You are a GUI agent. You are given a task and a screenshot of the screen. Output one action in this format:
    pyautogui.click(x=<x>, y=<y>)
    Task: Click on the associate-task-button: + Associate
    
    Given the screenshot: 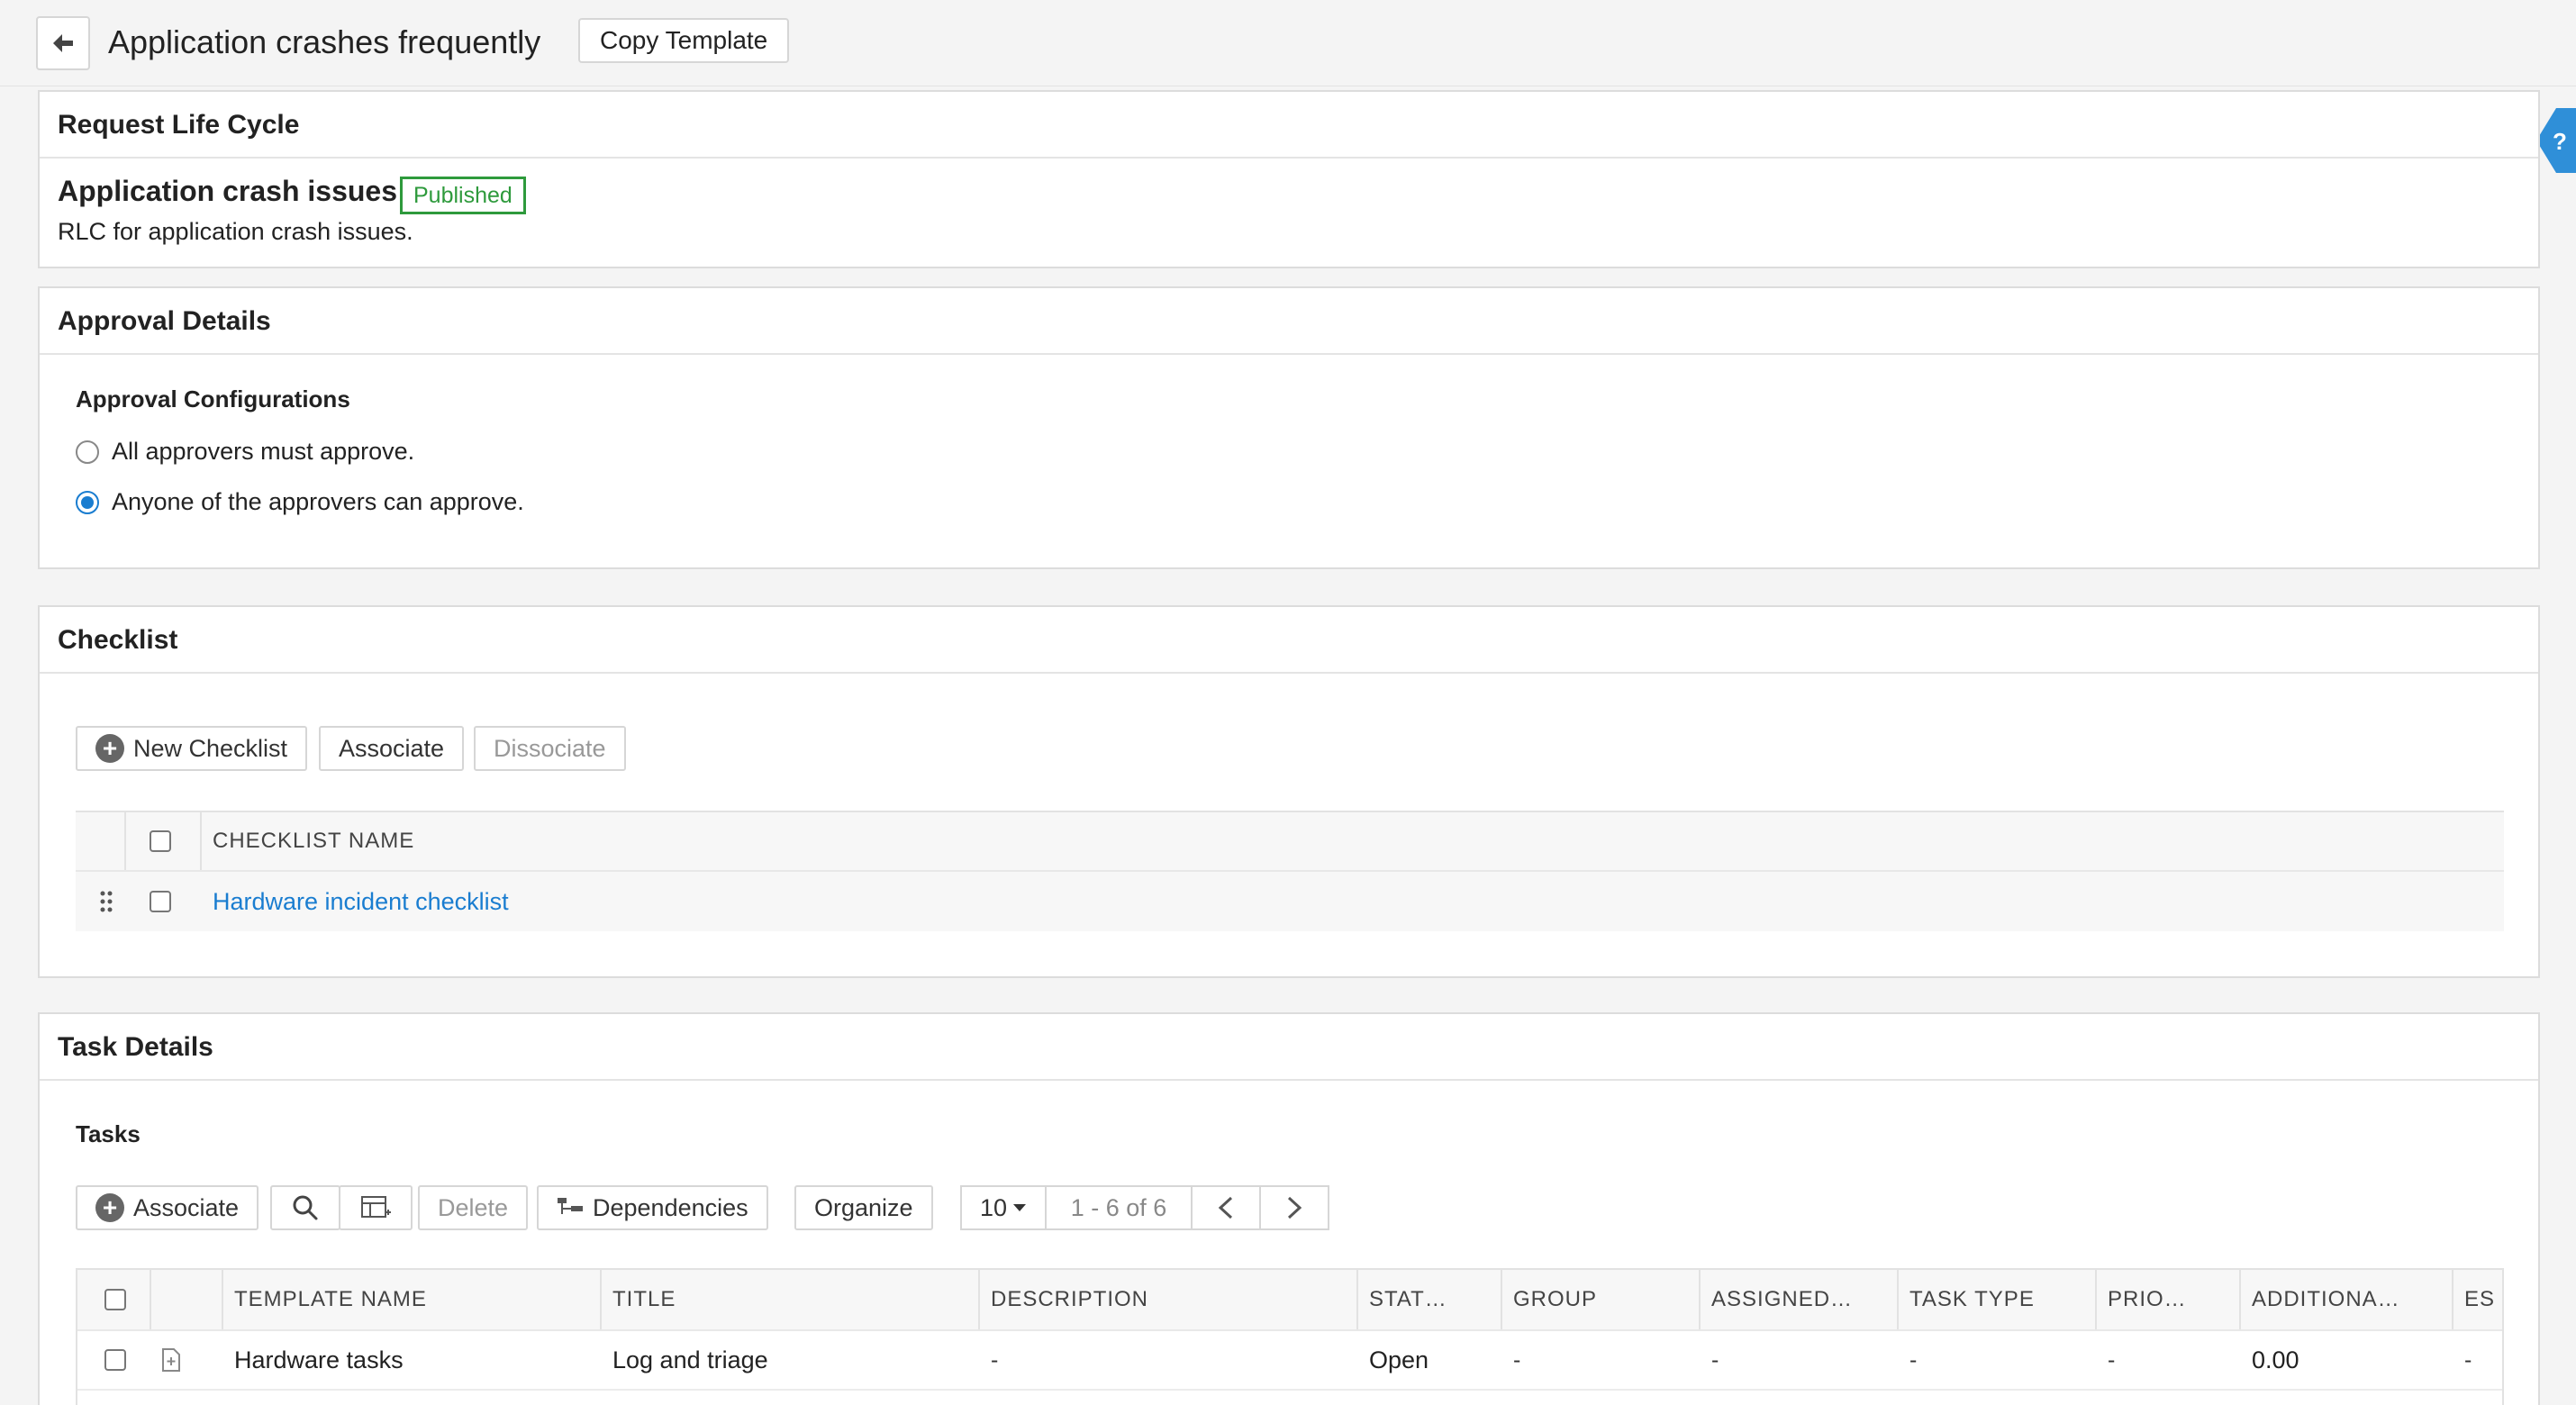 What is the action you would take?
    pyautogui.click(x=167, y=1207)
    